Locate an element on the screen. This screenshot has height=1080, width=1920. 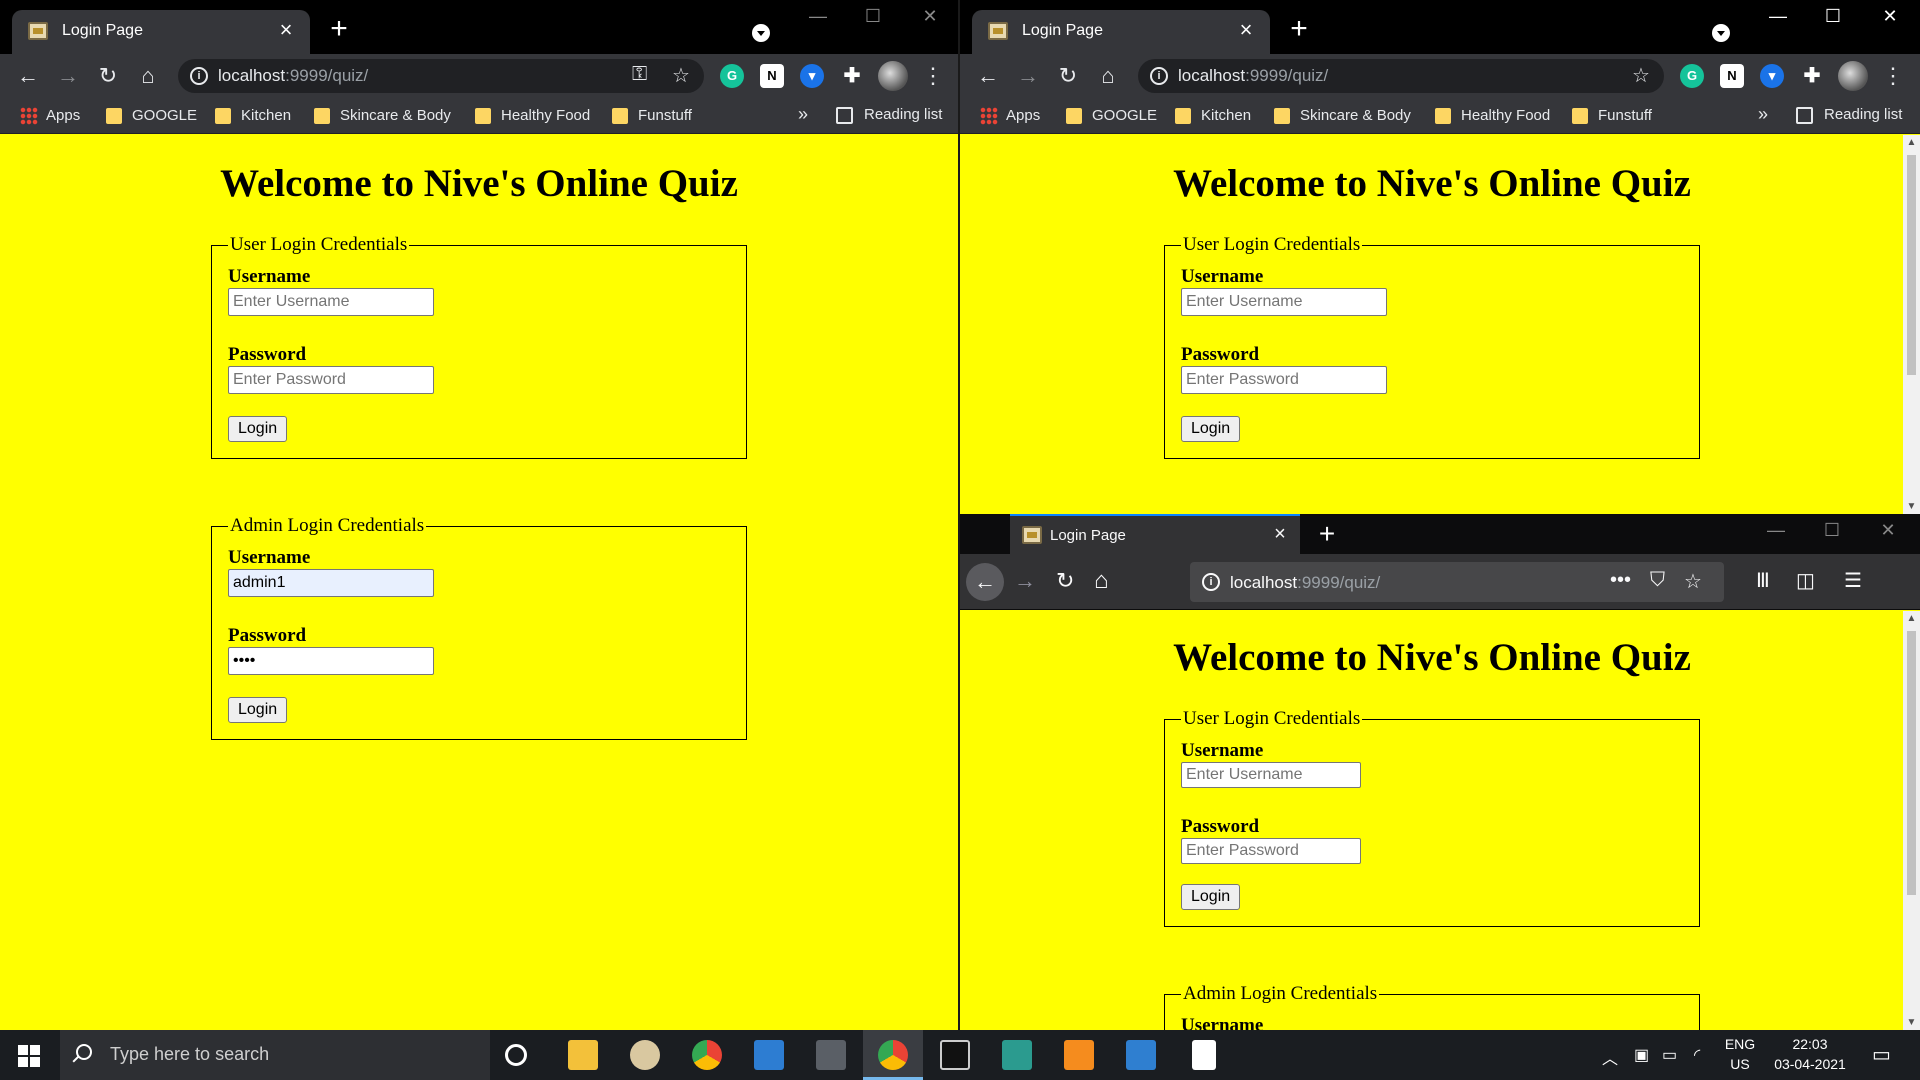
admin-username-input is located at coordinates (331, 583).